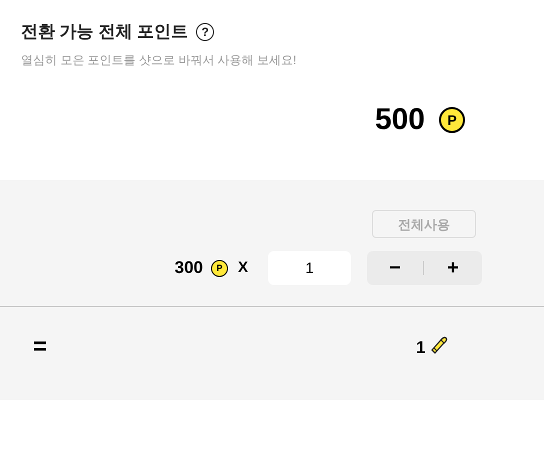 The height and width of the screenshot is (452, 544). I want to click on section-title: 전환 가능 전체 포인트, so click(104, 32).